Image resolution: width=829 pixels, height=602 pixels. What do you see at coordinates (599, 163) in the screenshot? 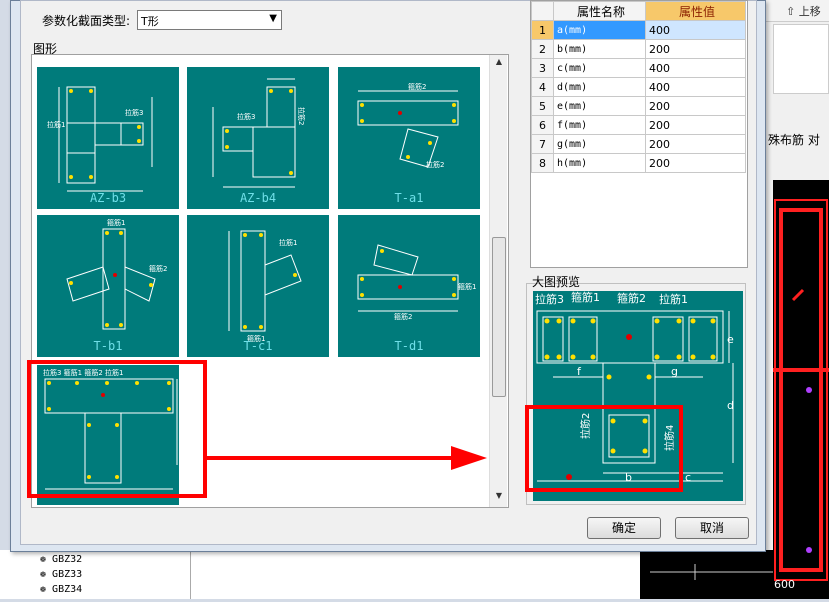
I see `property-name: h(mm)` at bounding box center [599, 163].